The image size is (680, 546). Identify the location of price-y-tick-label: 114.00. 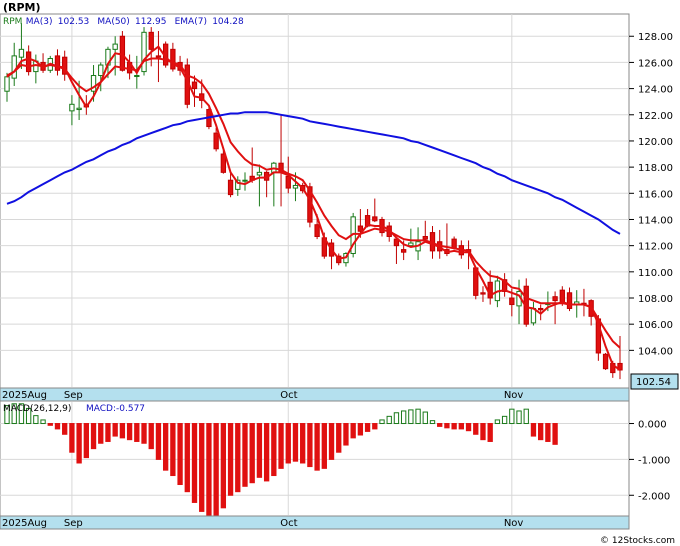
(655, 220).